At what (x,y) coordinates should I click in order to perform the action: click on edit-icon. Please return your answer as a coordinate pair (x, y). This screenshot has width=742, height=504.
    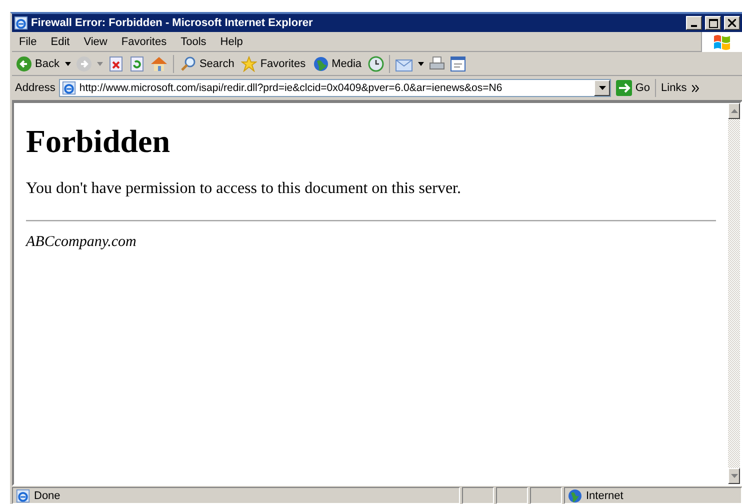
    Looking at the image, I should click on (458, 64).